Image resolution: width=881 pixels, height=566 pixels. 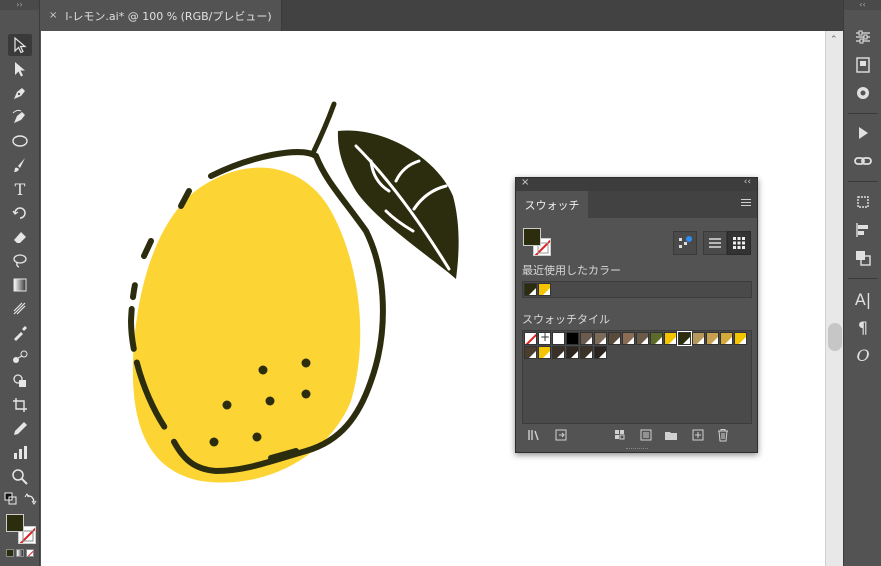 What do you see at coordinates (20, 429) in the screenshot?
I see `pencil-tool-icon` at bounding box center [20, 429].